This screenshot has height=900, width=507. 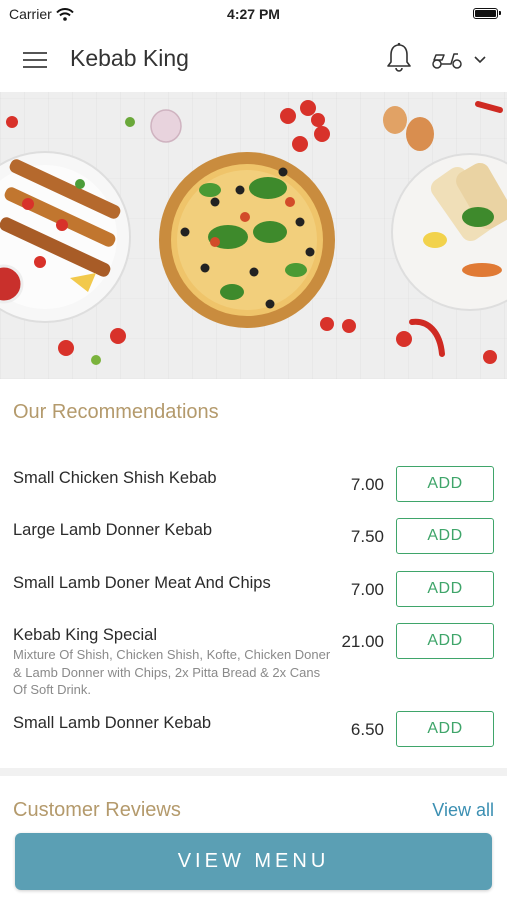 What do you see at coordinates (35, 60) in the screenshot?
I see `hamburger-menu-icon` at bounding box center [35, 60].